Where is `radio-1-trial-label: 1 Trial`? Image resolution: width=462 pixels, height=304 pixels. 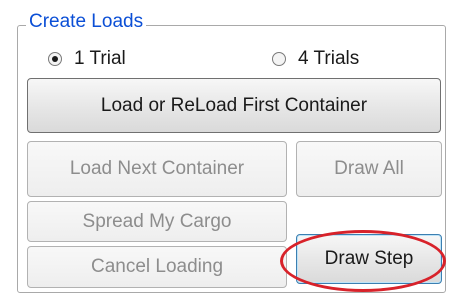
radio-1-trial-label: 1 Trial is located at coordinates (100, 58).